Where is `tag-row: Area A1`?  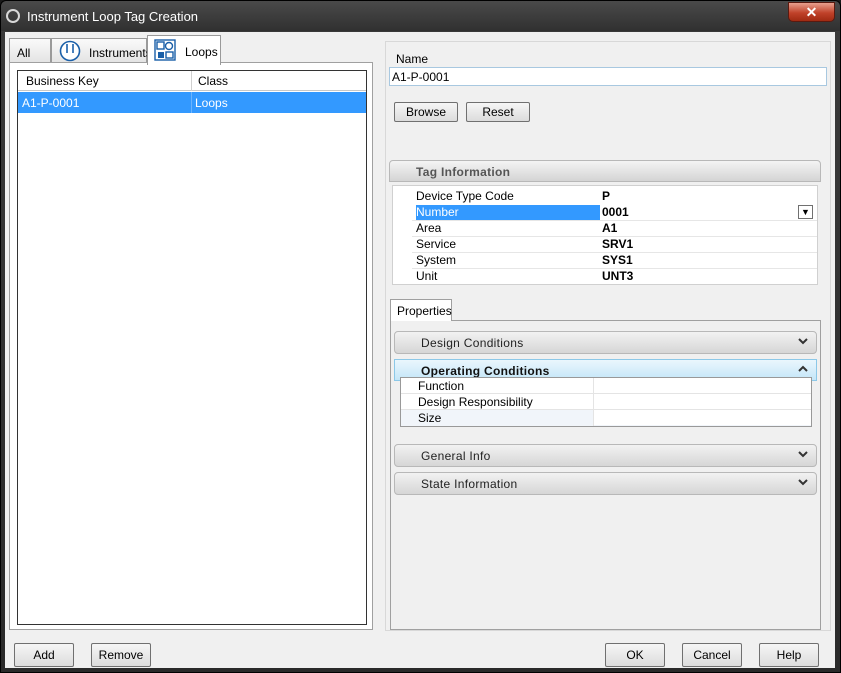 tag-row: Area A1 is located at coordinates (614, 228).